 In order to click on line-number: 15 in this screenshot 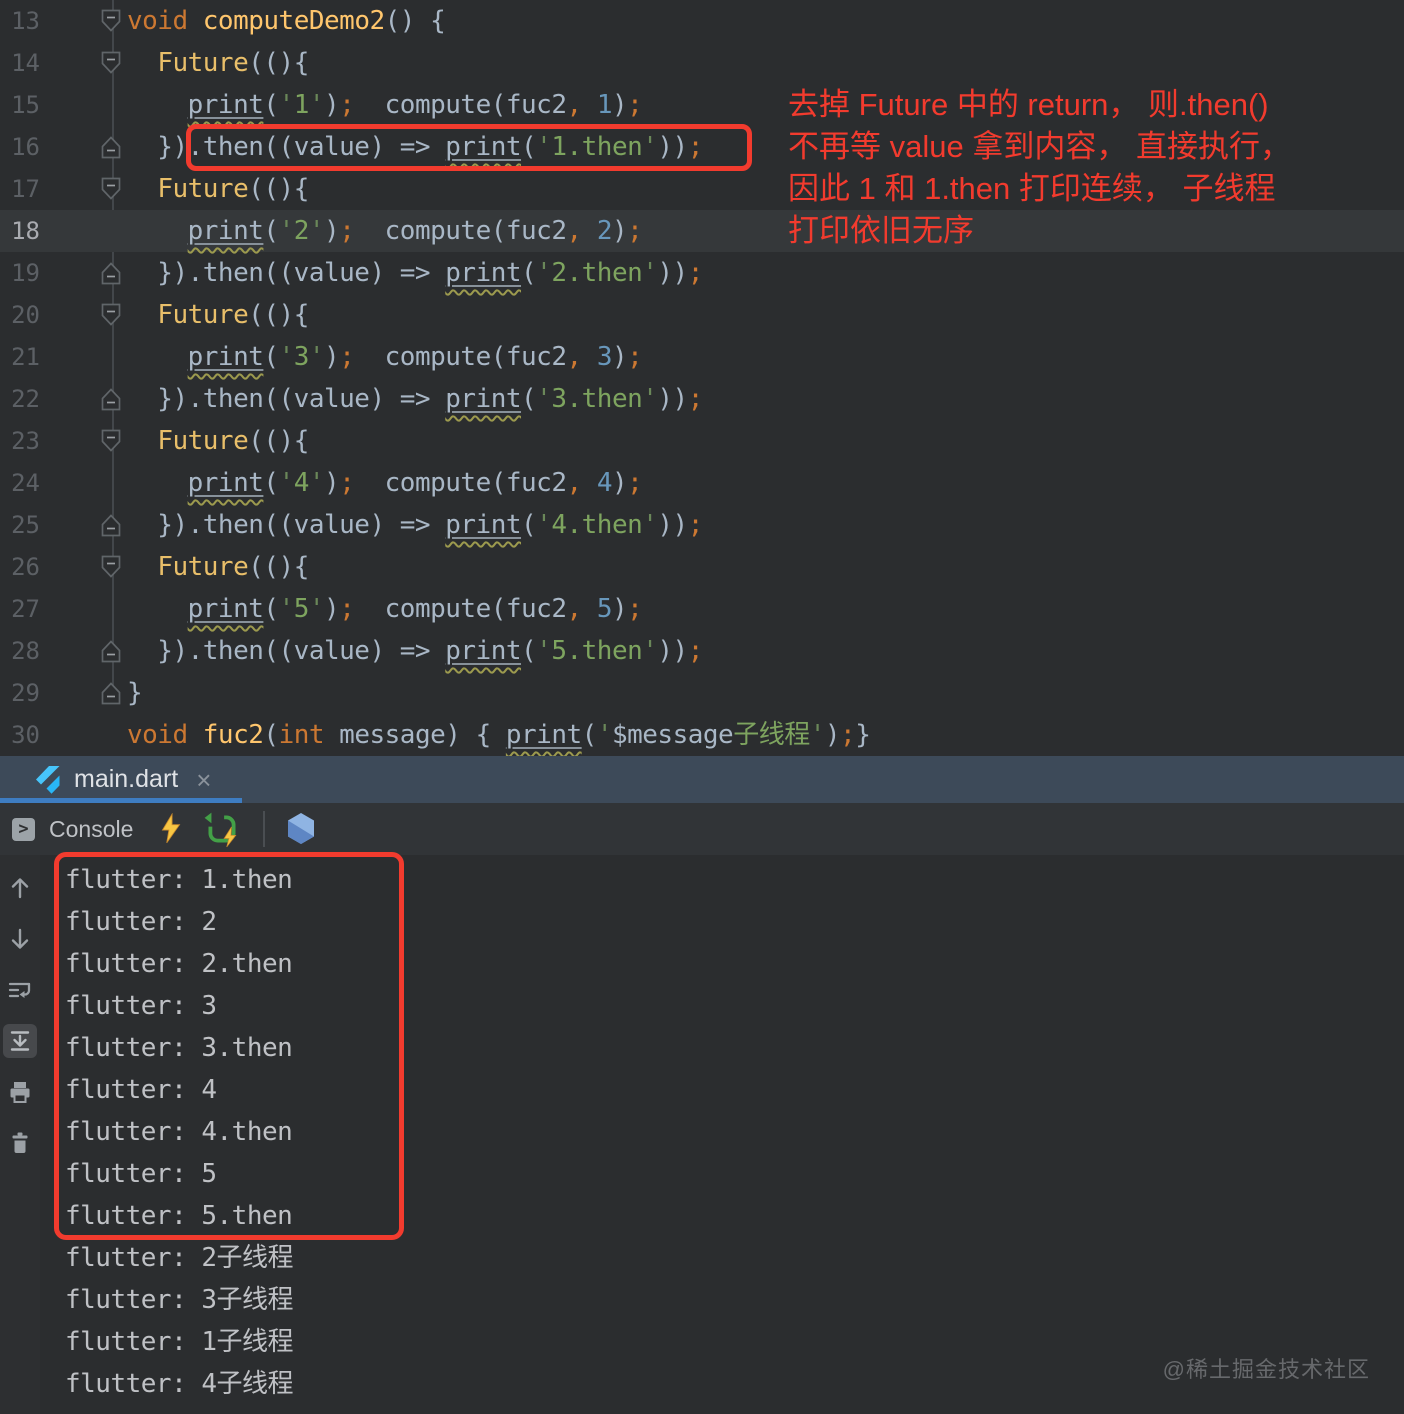, I will do `click(25, 105)`.